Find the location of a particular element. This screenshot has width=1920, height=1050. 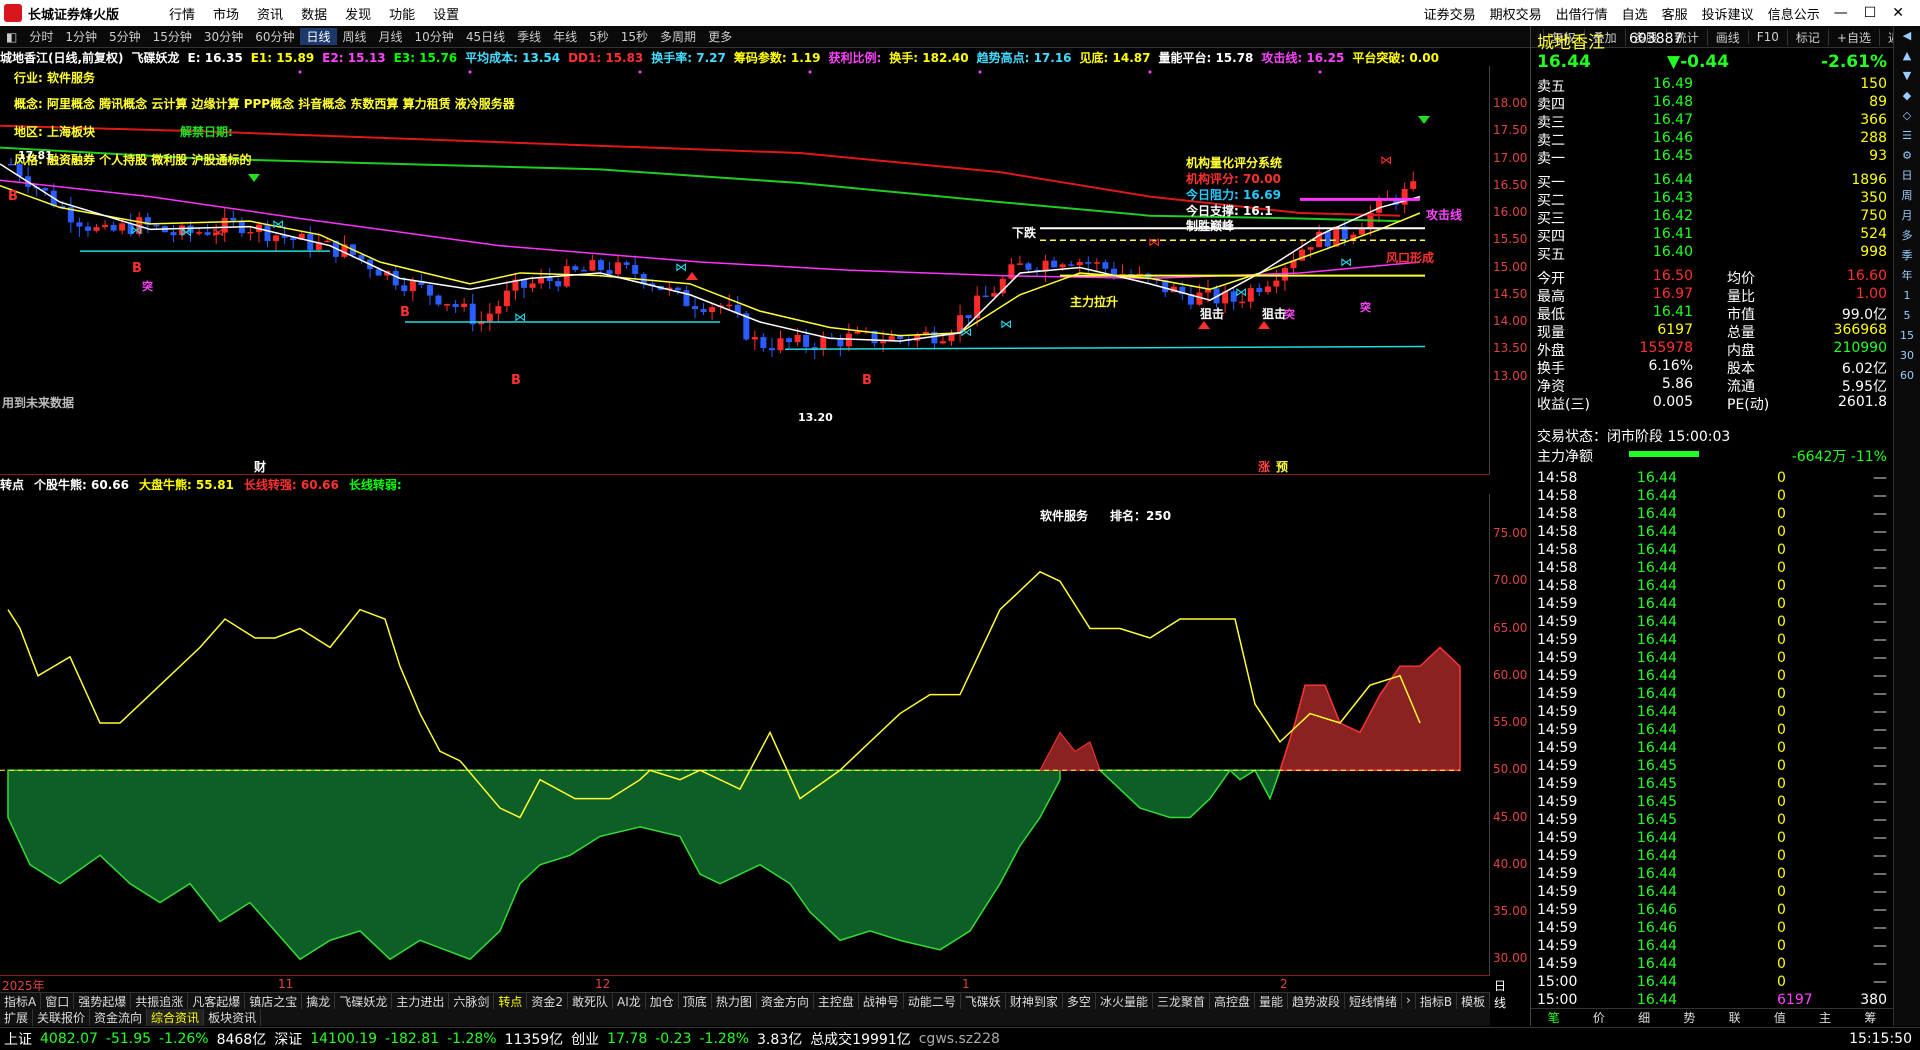

side-period-2: 月 is located at coordinates (1907, 216).